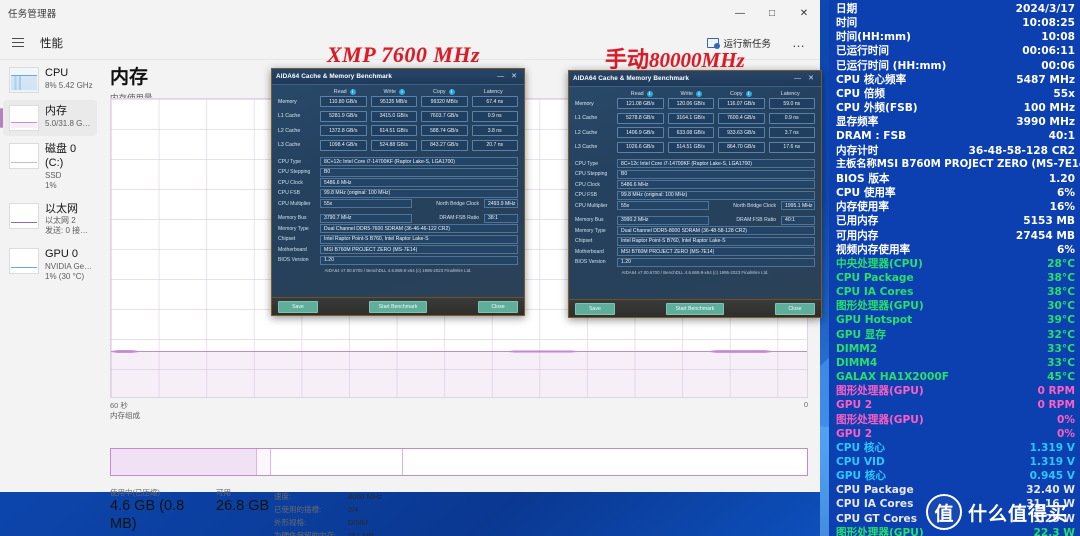 The height and width of the screenshot is (536, 1080). Describe the element at coordinates (48, 118) in the screenshot. I see `sidebar-item-memory: 内存 5.0/31.8 GB (16%)` at that location.